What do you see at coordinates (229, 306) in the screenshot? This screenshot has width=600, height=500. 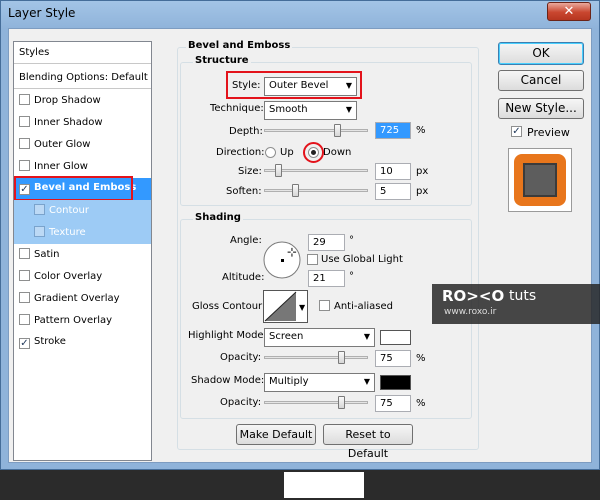 I see `gloss-contour-label: Gloss Contour:` at bounding box center [229, 306].